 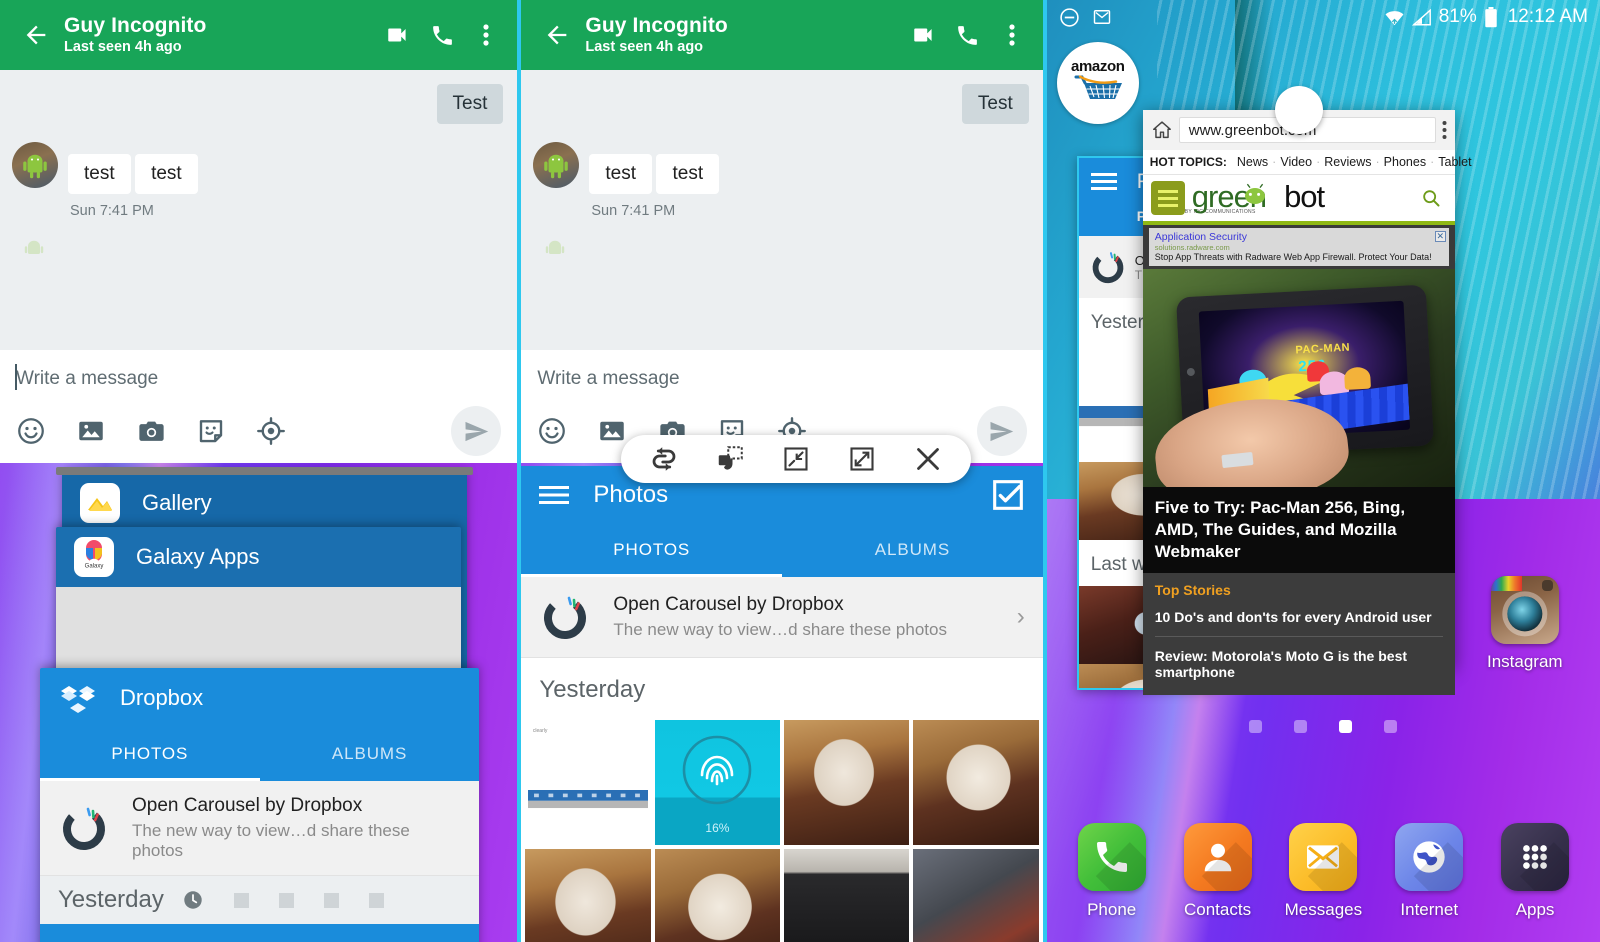 I want to click on dock-item-apps: Apps, so click(x=1535, y=871).